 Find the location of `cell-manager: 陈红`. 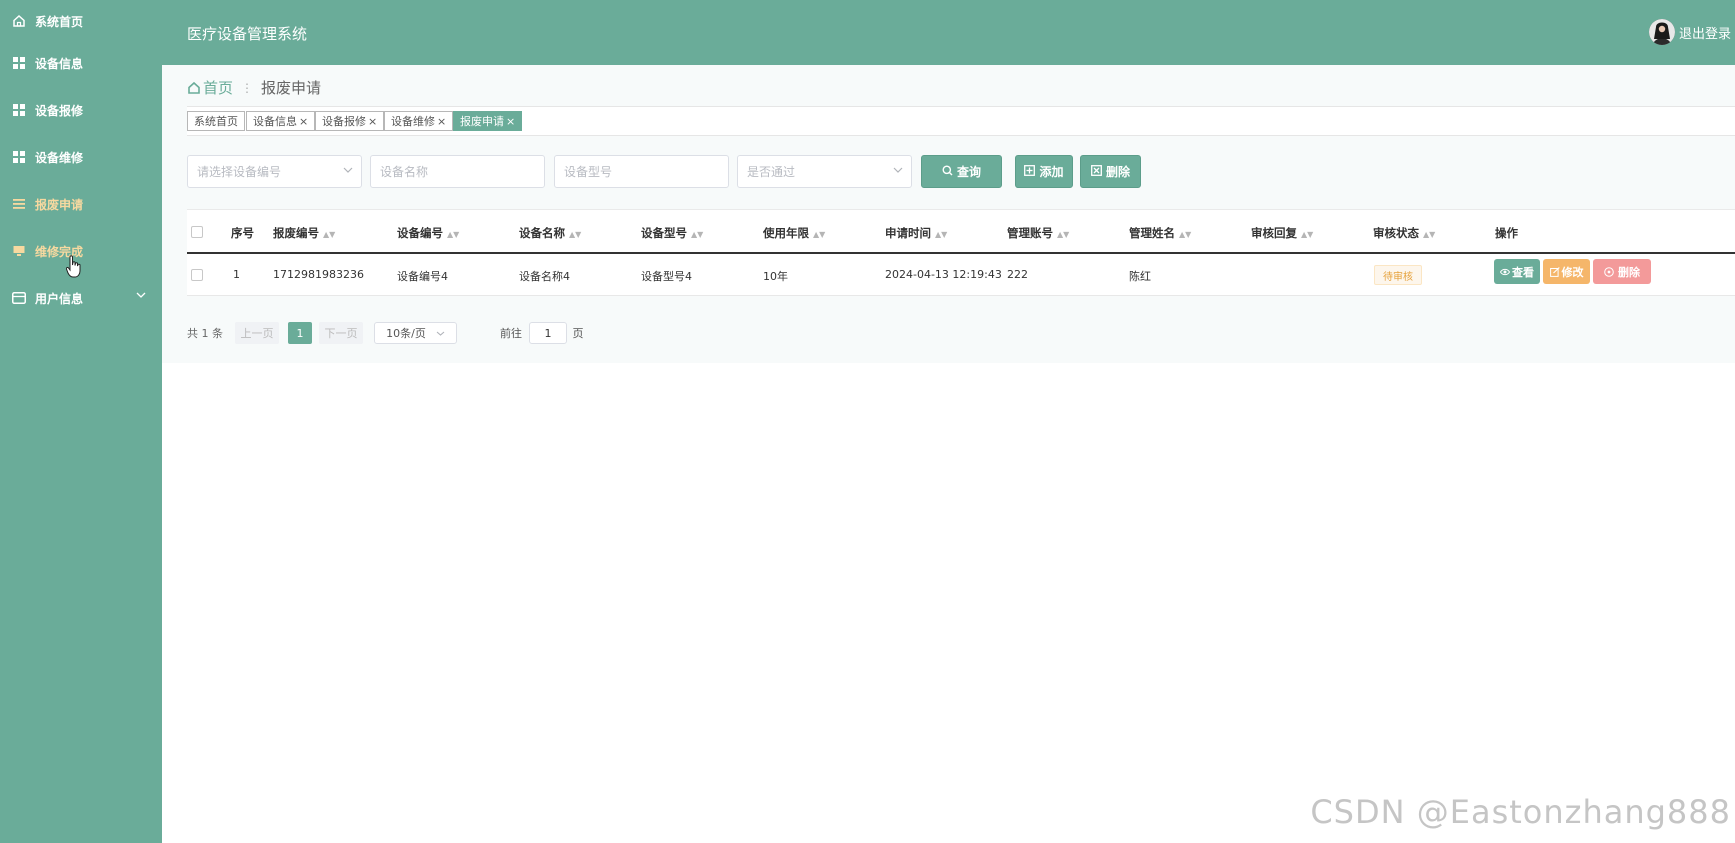

cell-manager: 陈红 is located at coordinates (1140, 276).